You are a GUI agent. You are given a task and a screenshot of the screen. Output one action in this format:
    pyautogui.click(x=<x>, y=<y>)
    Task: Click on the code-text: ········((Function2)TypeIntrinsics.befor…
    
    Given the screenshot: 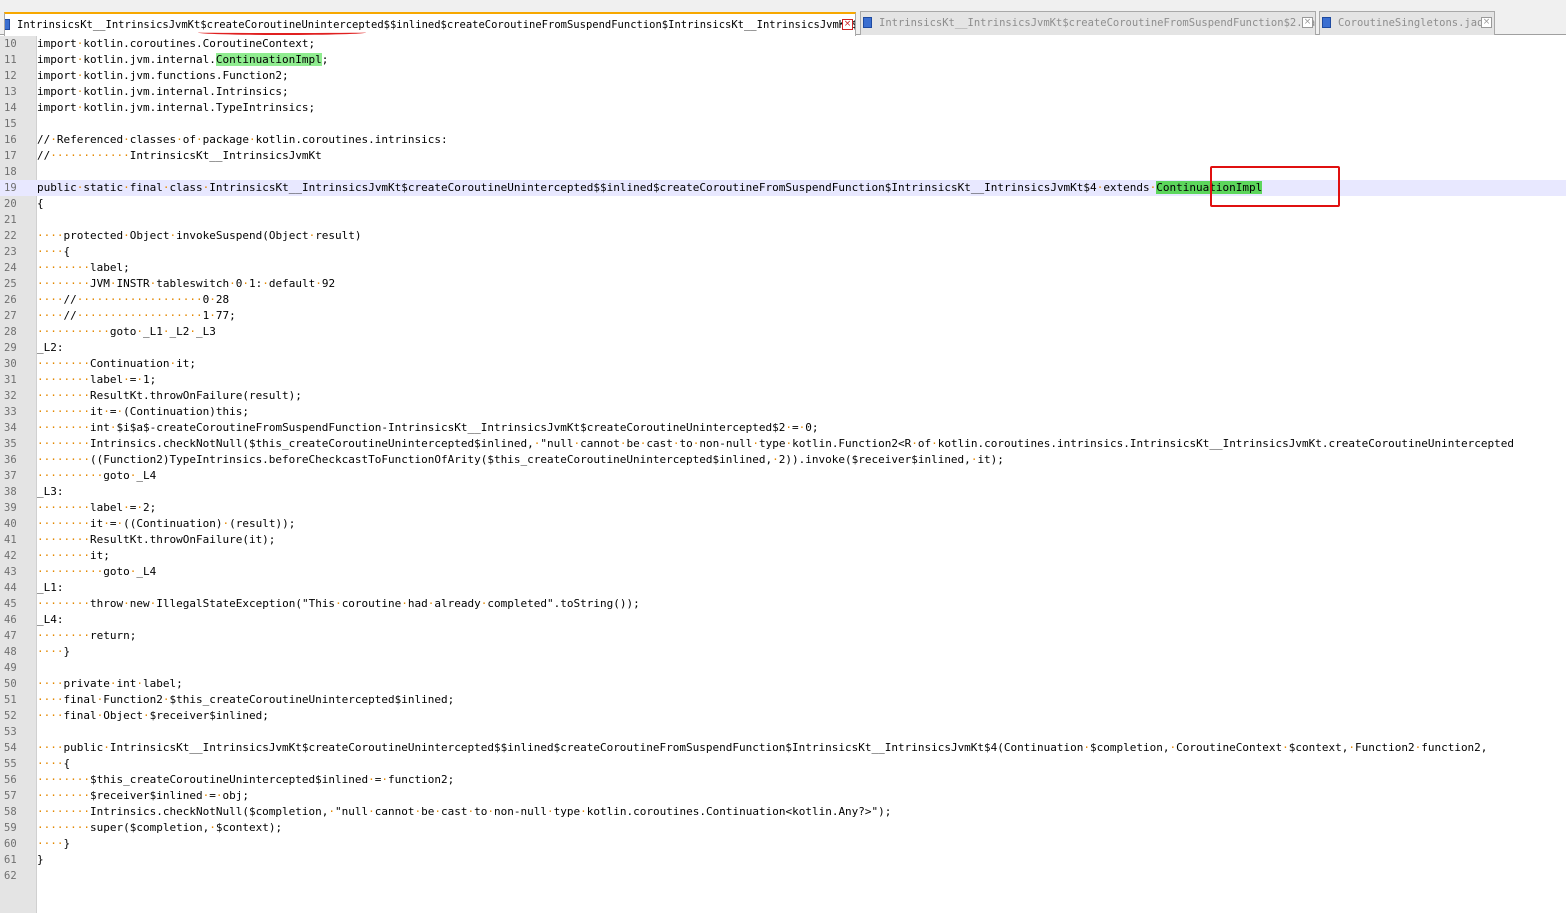 What is the action you would take?
    pyautogui.click(x=520, y=459)
    